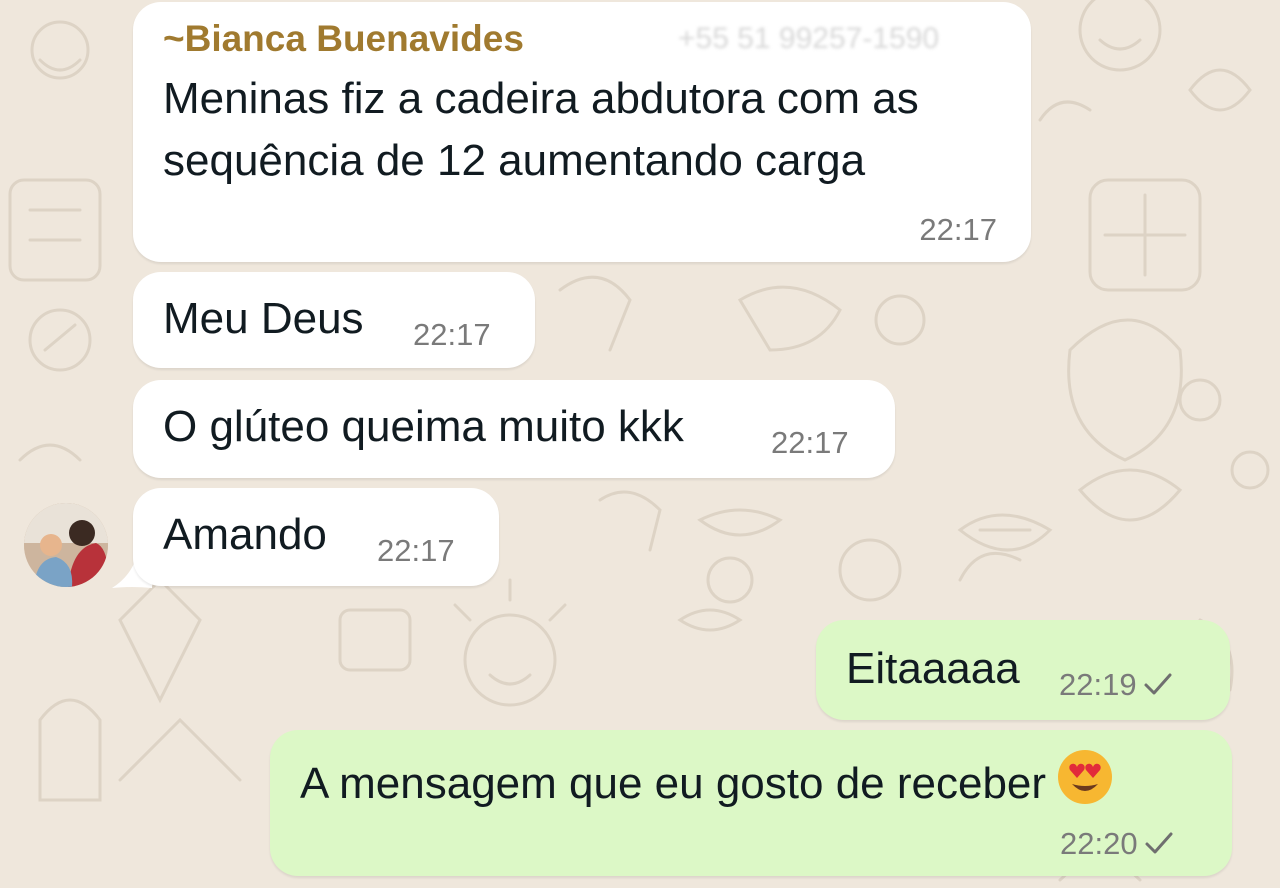 The image size is (1280, 888). Describe the element at coordinates (423, 426) in the screenshot. I see `message-text: O glúteo queima muito kkk` at that location.